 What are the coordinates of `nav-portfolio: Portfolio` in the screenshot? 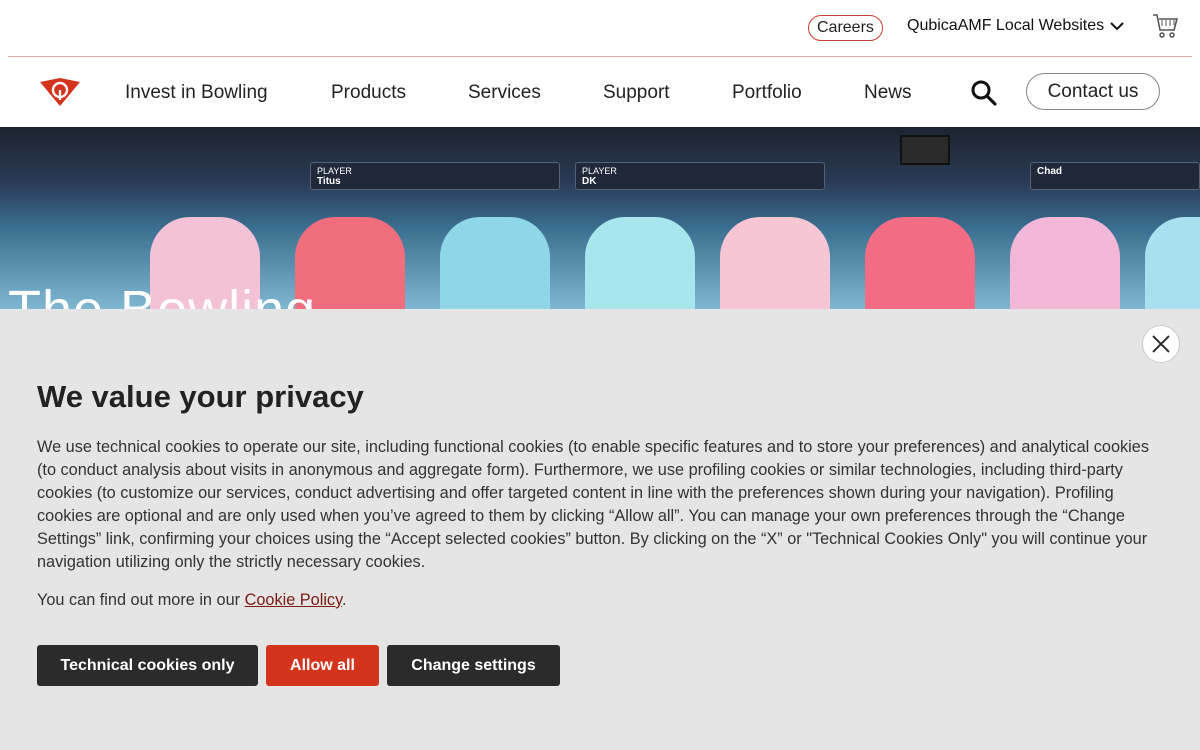 It's located at (767, 93).